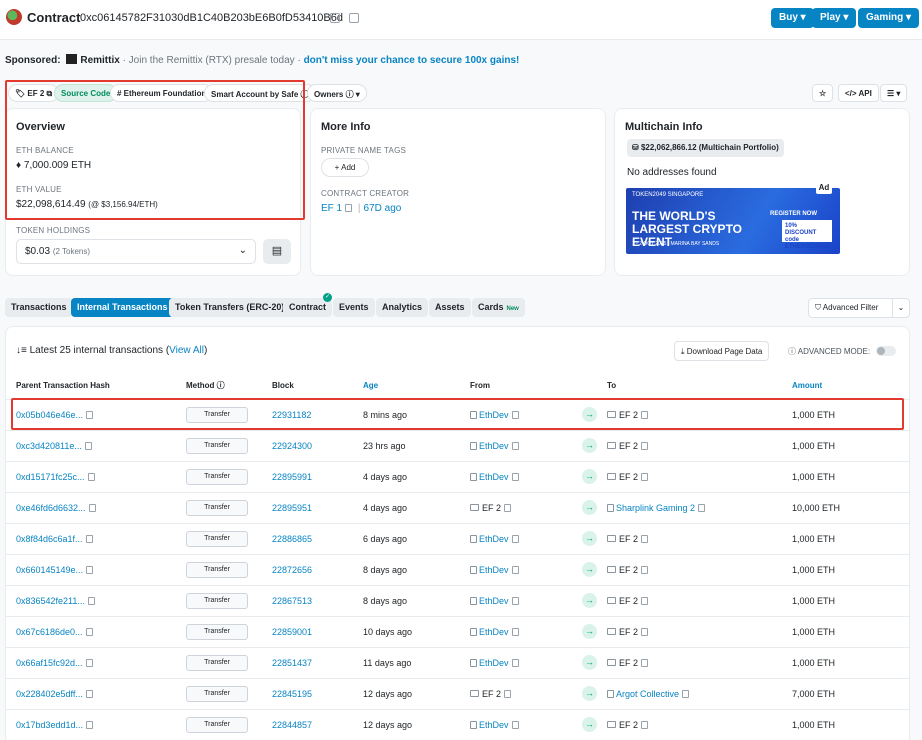  What do you see at coordinates (292, 632) in the screenshot?
I see `block-link: 22859001` at bounding box center [292, 632].